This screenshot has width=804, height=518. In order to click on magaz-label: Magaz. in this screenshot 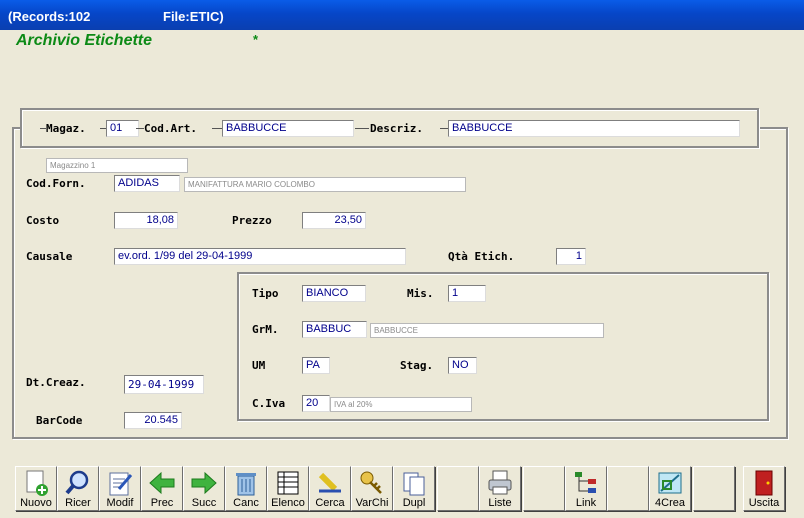, I will do `click(66, 128)`.